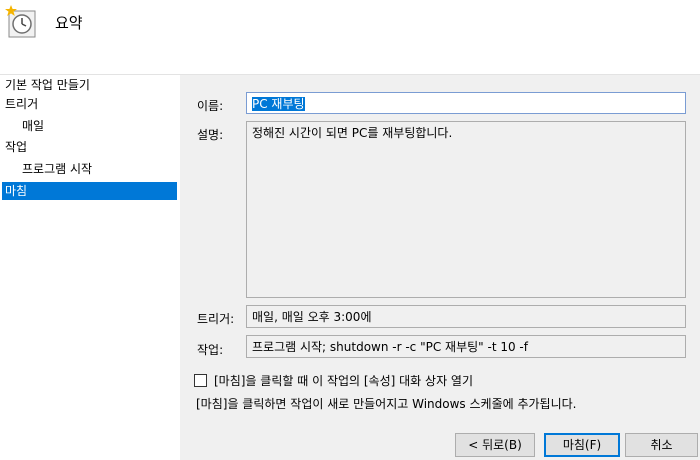  I want to click on description-value: 정해진 시간이 되면 PC를 재부팅합니다., so click(352, 133).